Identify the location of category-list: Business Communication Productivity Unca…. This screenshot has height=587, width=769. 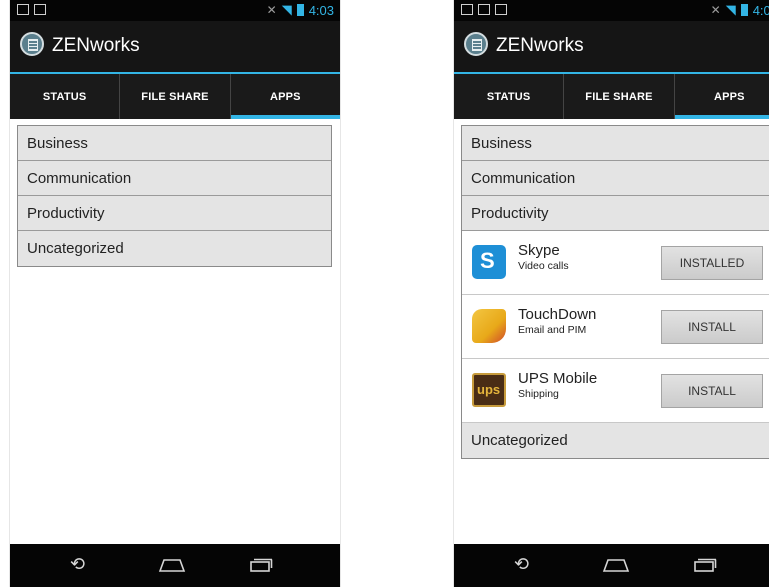
(174, 196).